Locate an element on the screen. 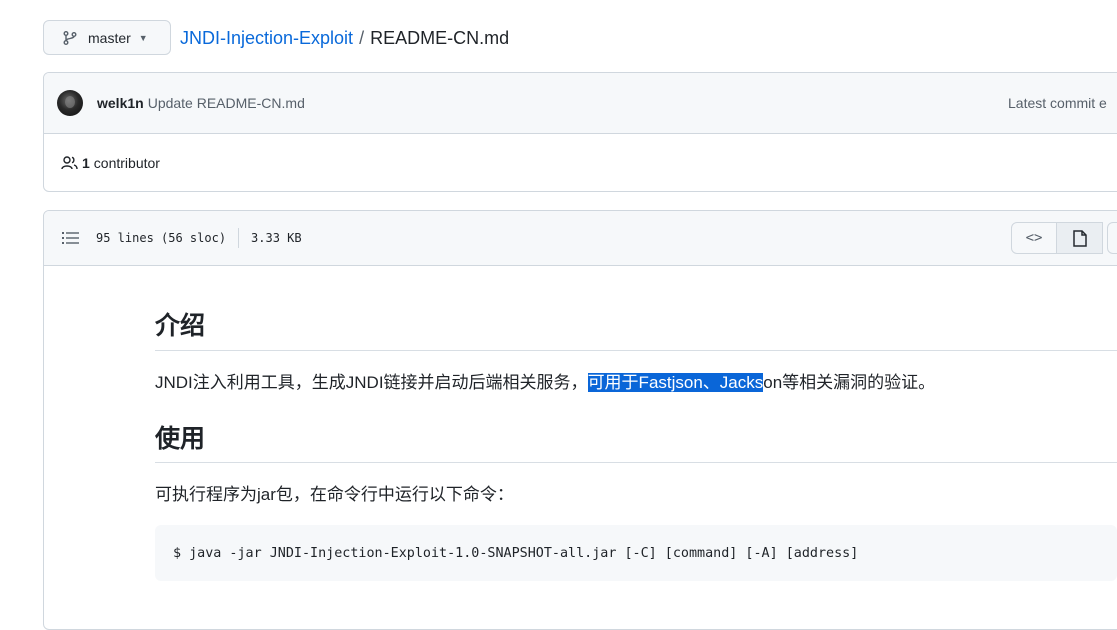  chevron-down-icon: ▼ is located at coordinates (143, 37).